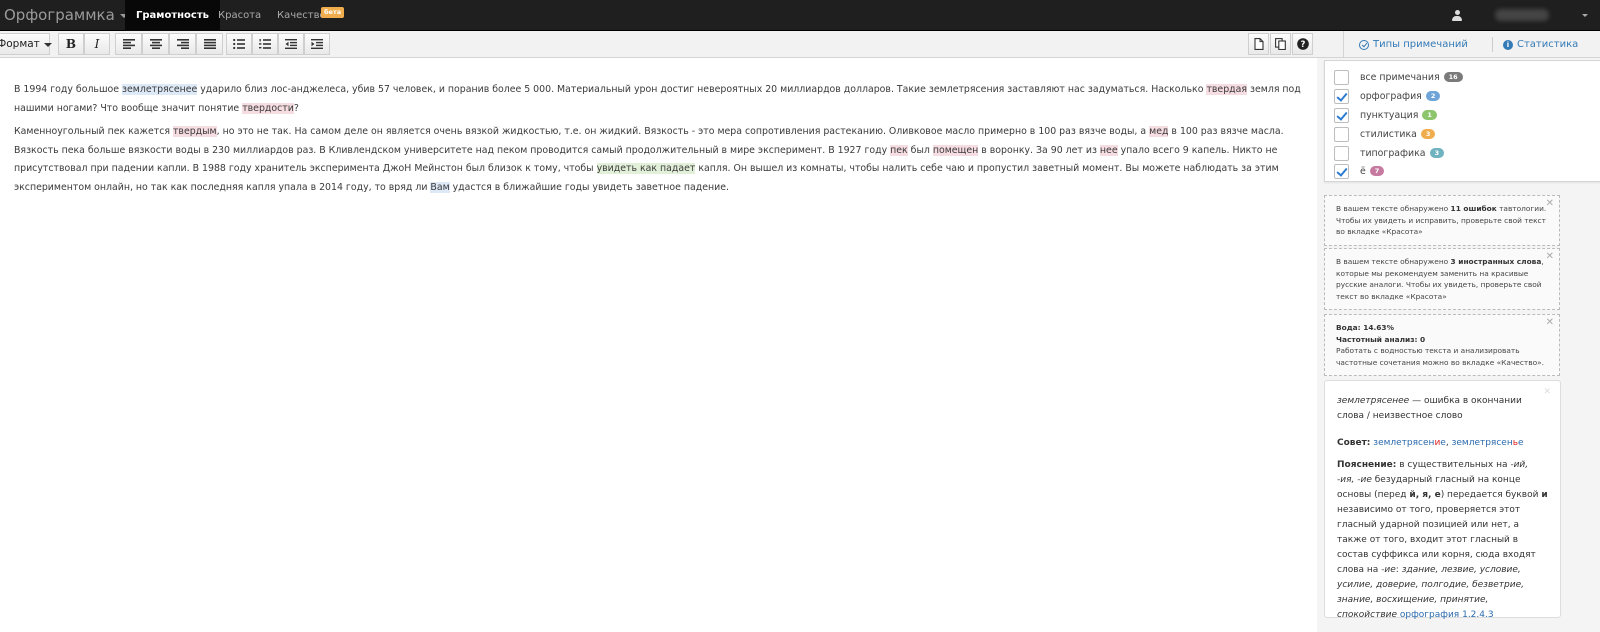  I want to click on text-run: Каменноугольный пек кажется, so click(93, 131).